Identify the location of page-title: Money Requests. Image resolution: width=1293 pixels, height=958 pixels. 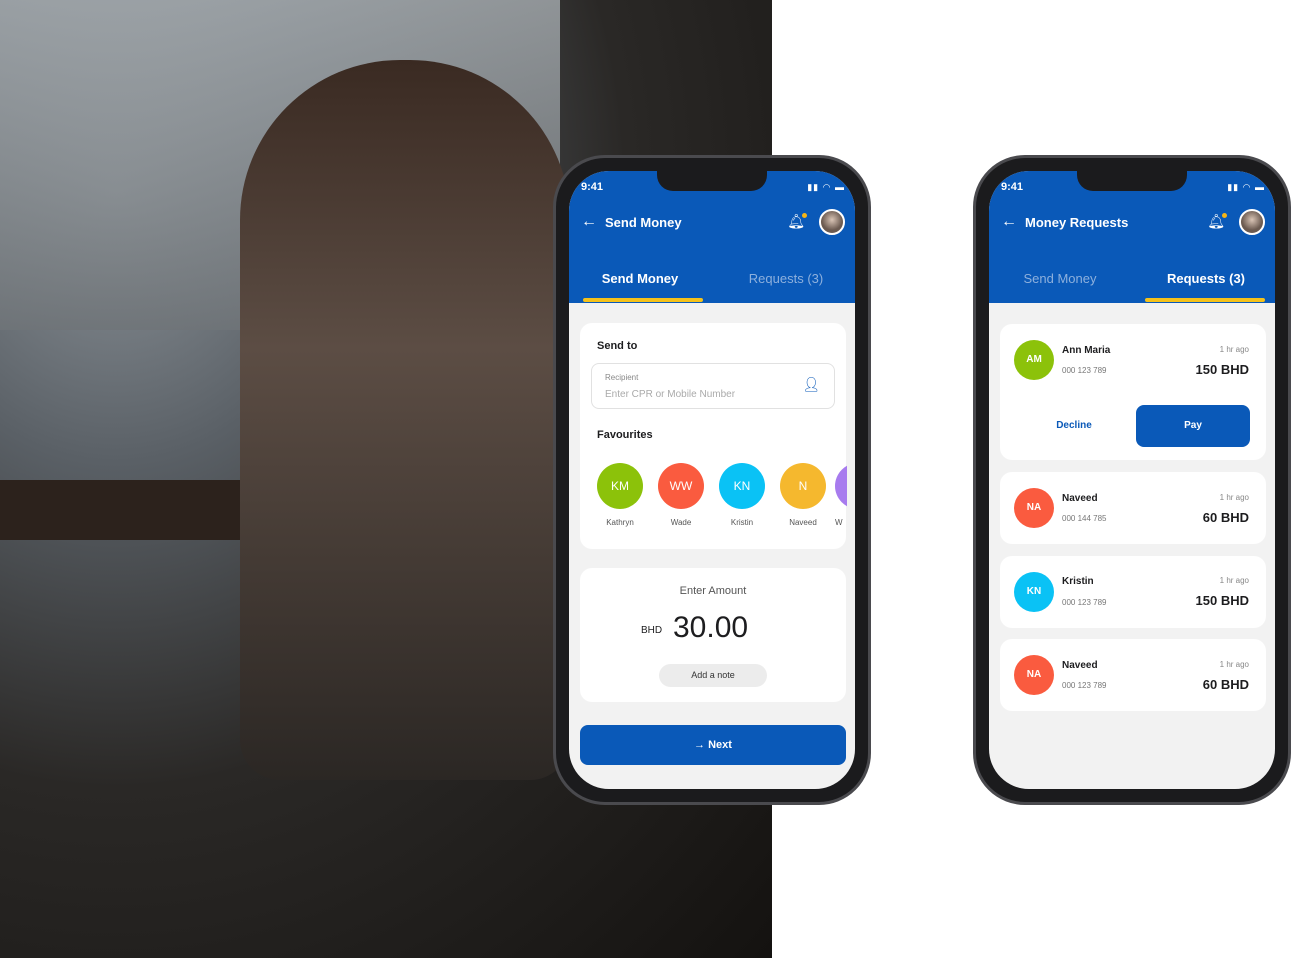
(1077, 222).